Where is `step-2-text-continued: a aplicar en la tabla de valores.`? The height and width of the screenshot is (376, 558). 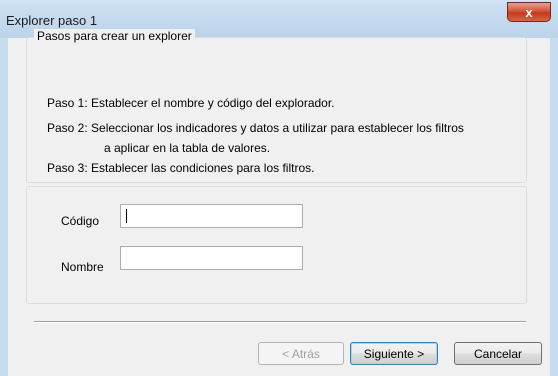 step-2-text-continued: a aplicar en la tabla de valores. is located at coordinates (187, 148).